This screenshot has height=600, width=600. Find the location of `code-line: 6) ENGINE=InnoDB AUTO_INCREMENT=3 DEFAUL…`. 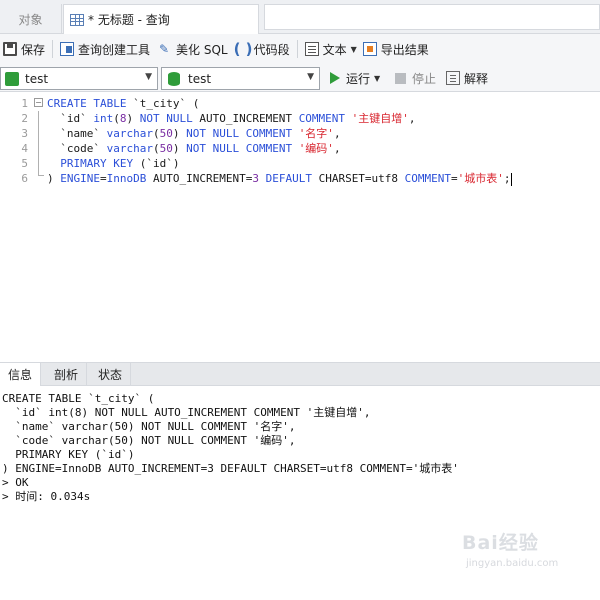

code-line: 6) ENGINE=InnoDB AUTO_INCREMENT=3 DEFAUL… is located at coordinates (300, 178).